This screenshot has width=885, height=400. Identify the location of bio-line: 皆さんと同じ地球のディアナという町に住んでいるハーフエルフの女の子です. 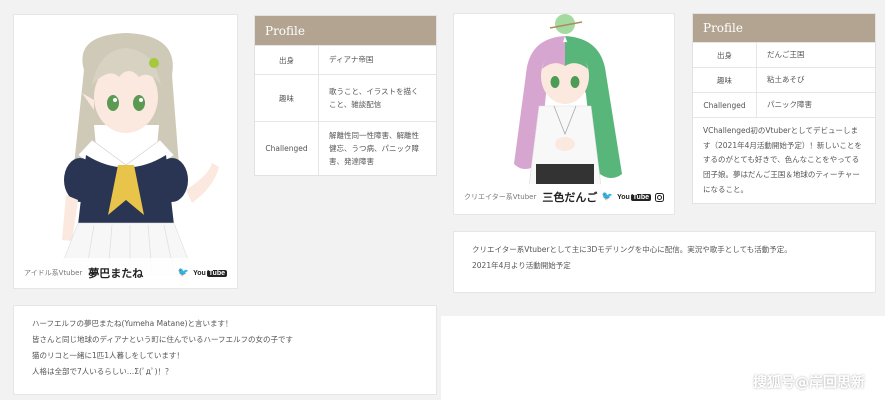
(162, 340).